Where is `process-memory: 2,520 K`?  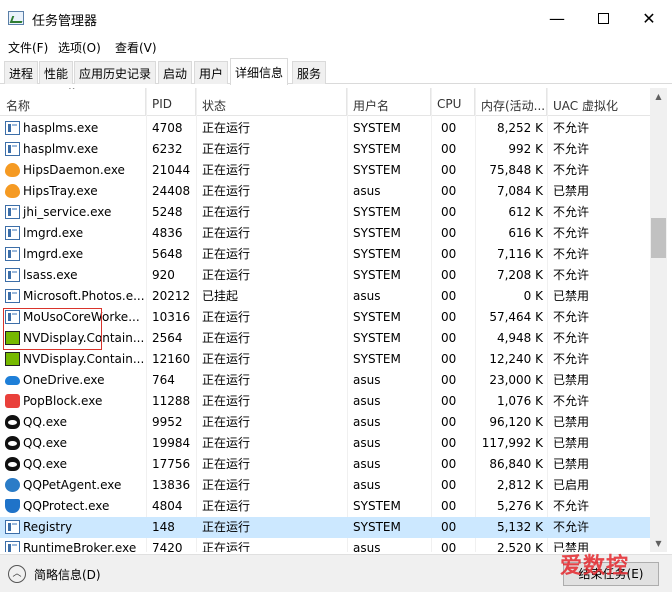 process-memory: 2,520 K is located at coordinates (519, 546).